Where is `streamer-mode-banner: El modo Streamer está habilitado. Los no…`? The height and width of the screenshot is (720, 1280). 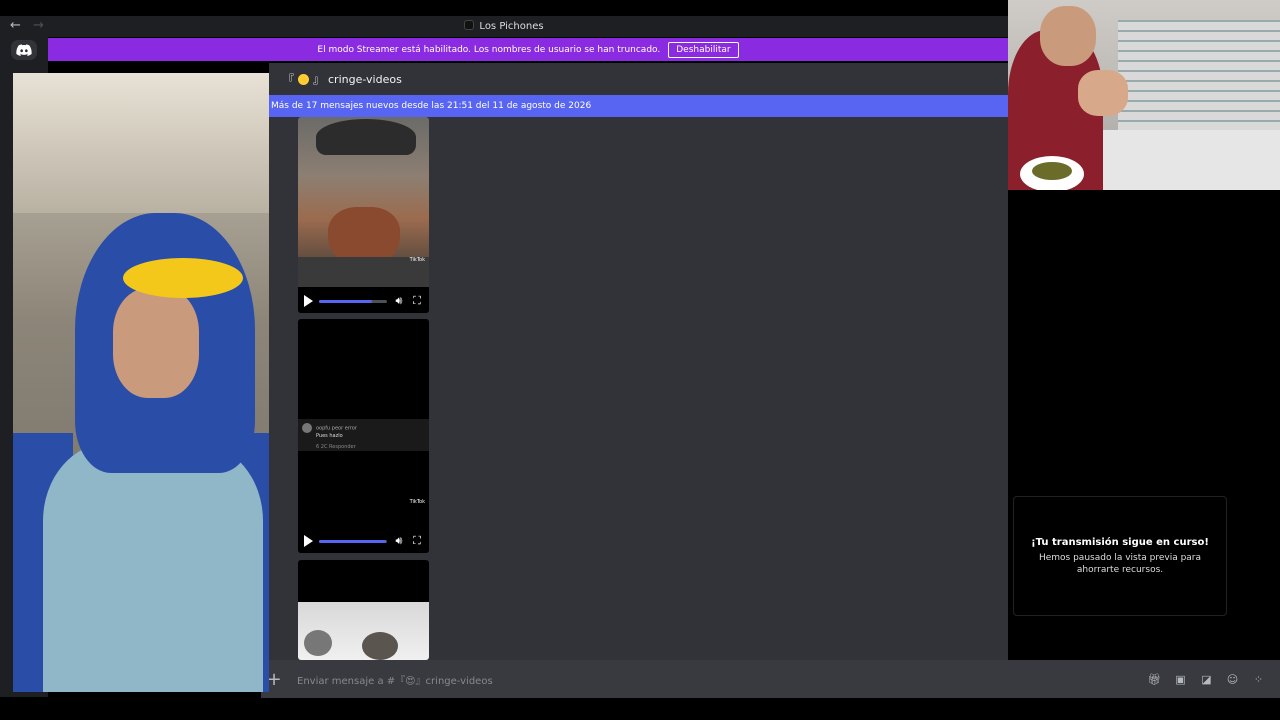
streamer-mode-banner: El modo Streamer está habilitado. Los no… is located at coordinates (528, 49).